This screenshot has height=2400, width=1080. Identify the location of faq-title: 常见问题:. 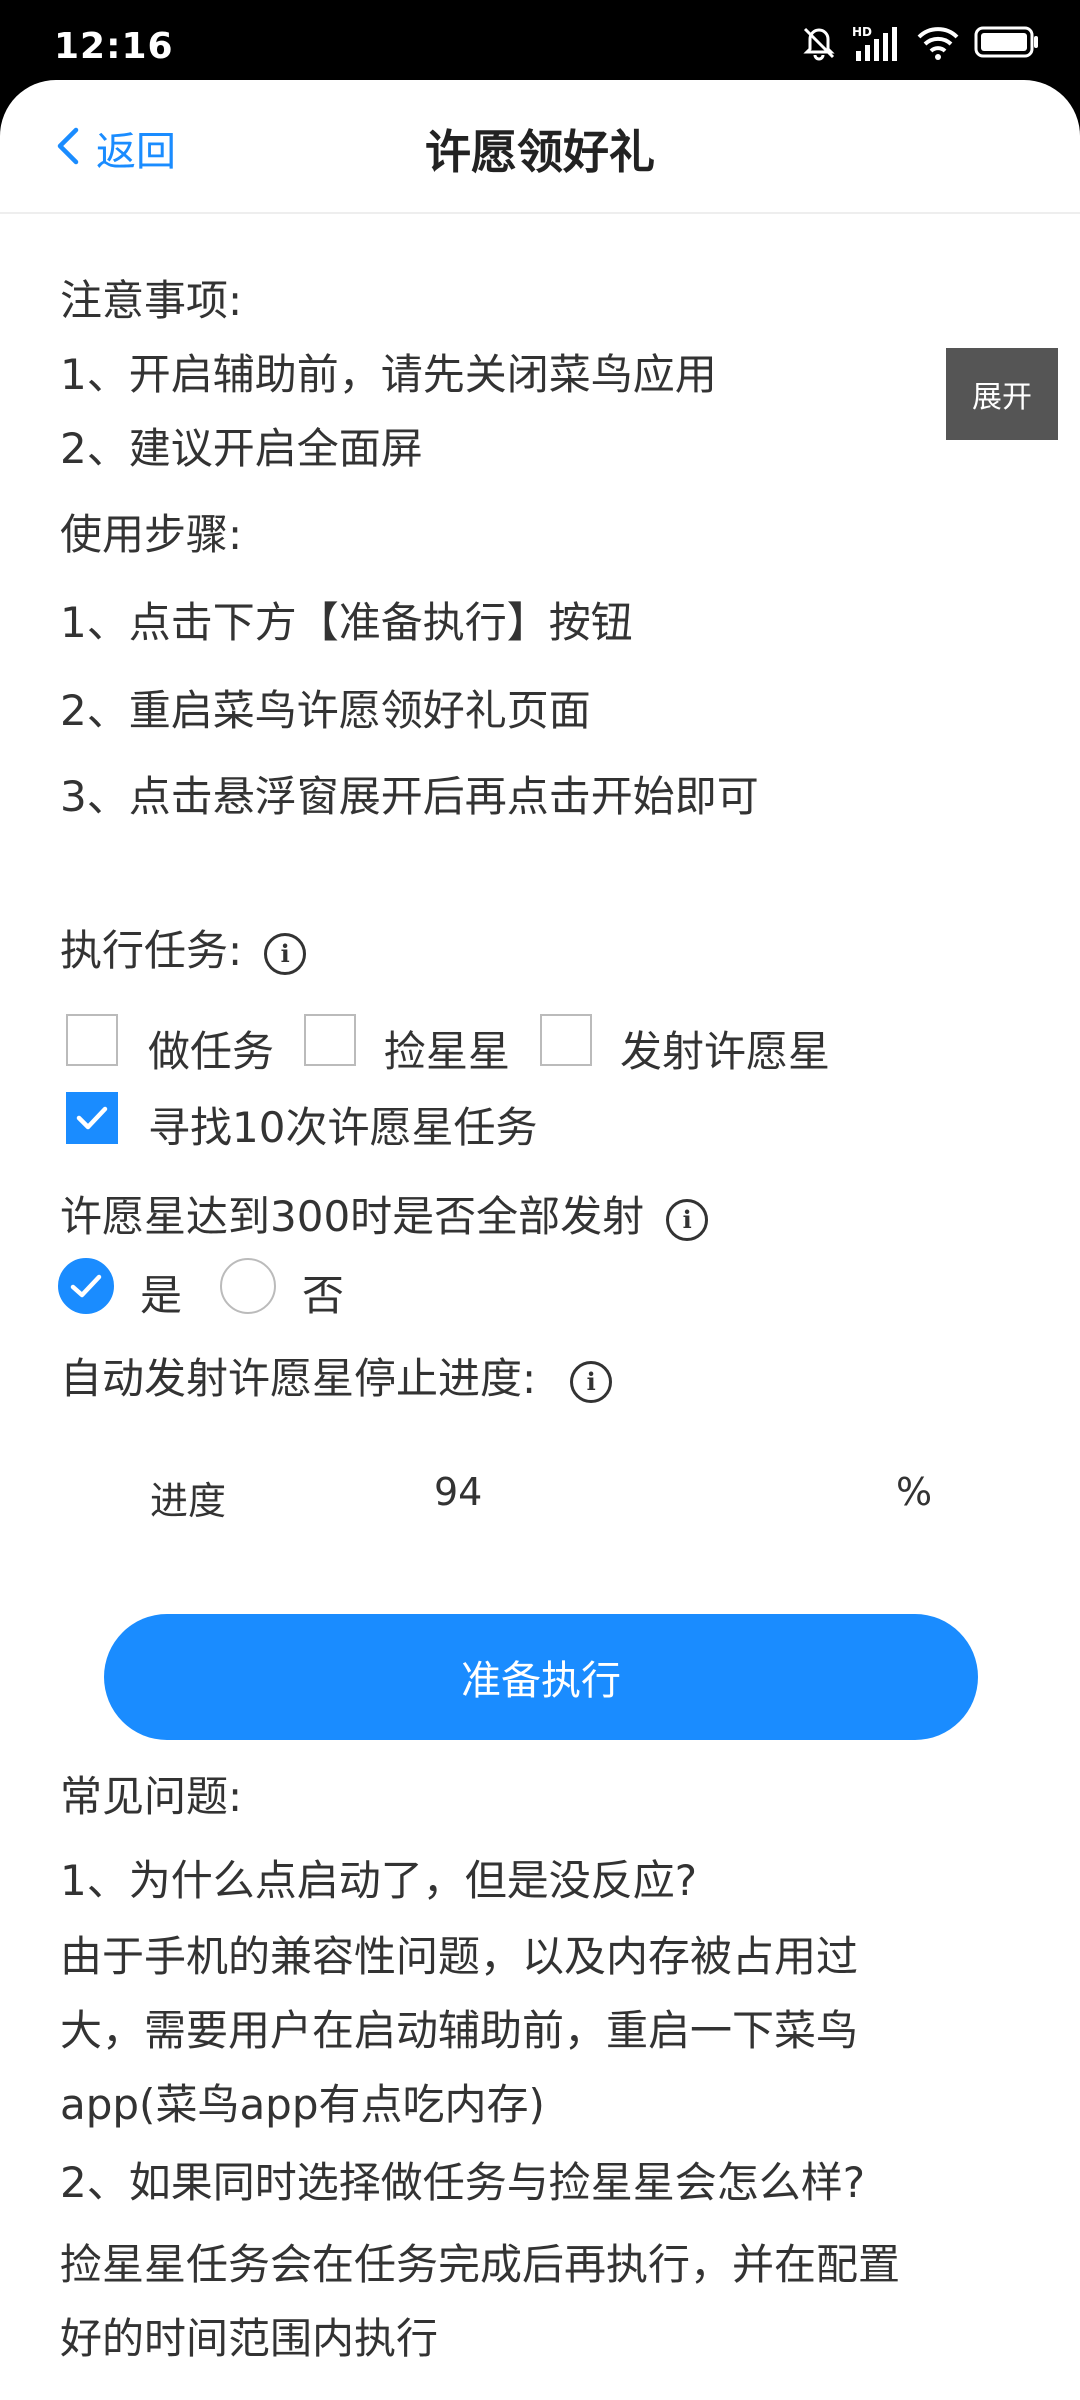
(151, 1796).